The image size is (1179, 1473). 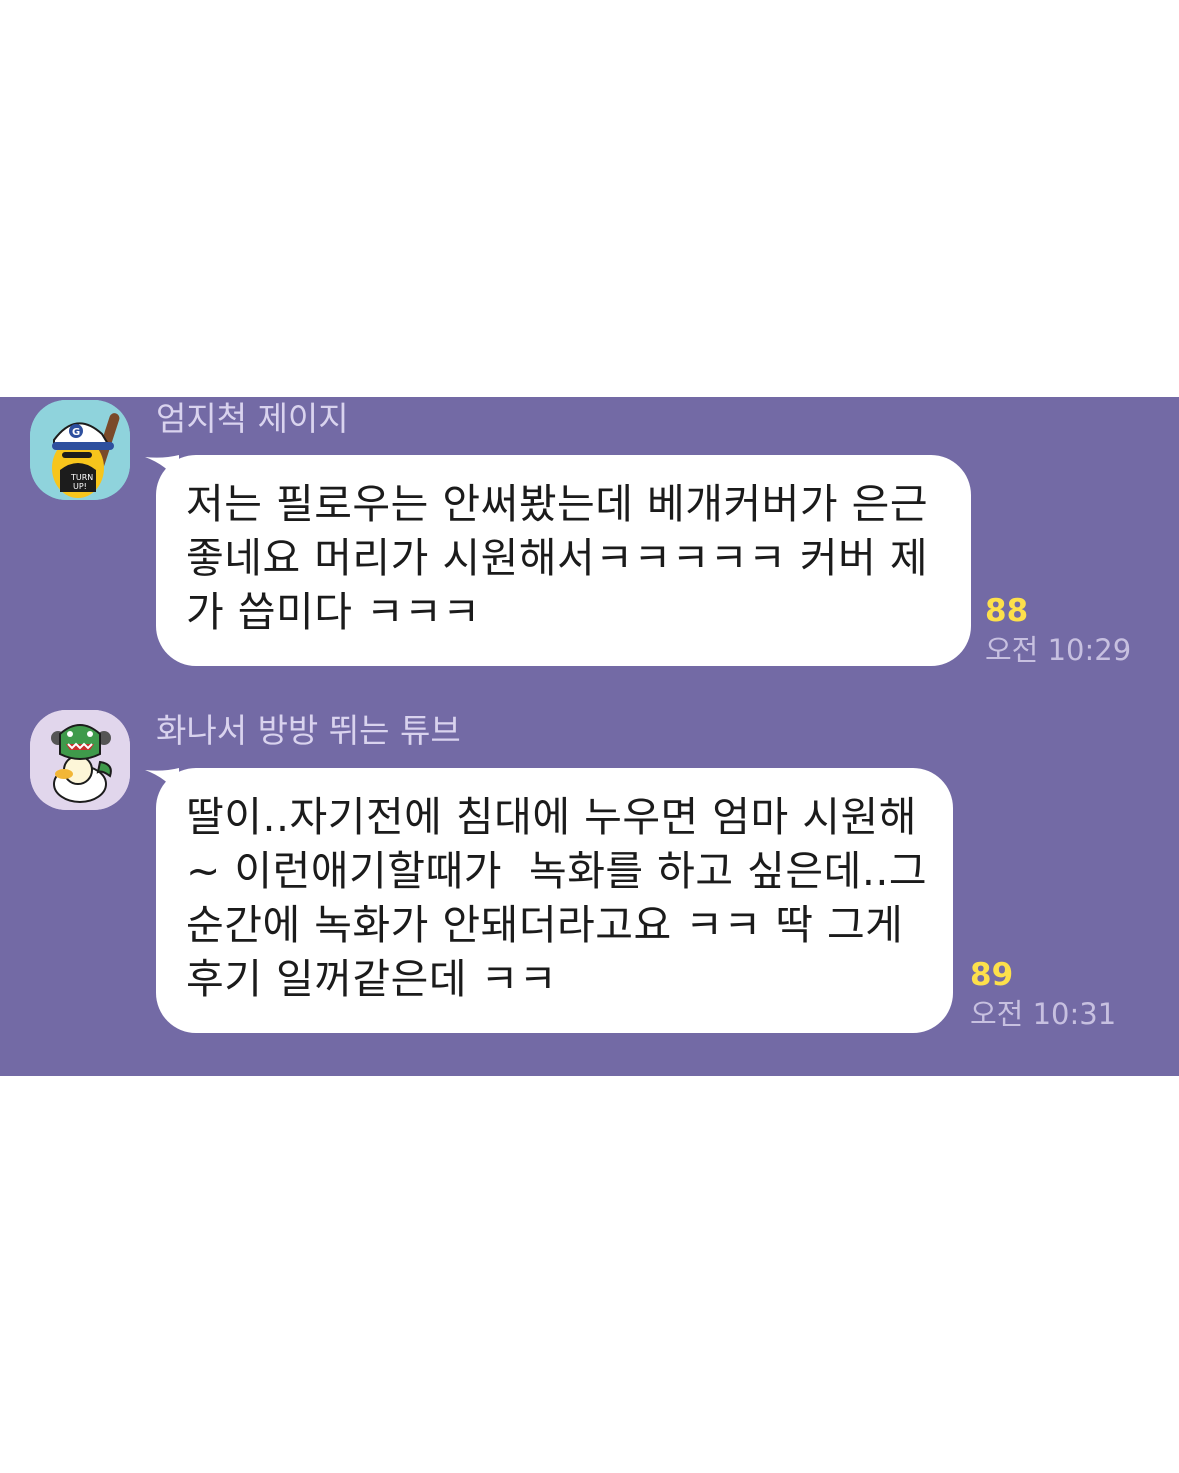 What do you see at coordinates (1043, 995) in the screenshot?
I see `message-meta: 89 오전 10:31` at bounding box center [1043, 995].